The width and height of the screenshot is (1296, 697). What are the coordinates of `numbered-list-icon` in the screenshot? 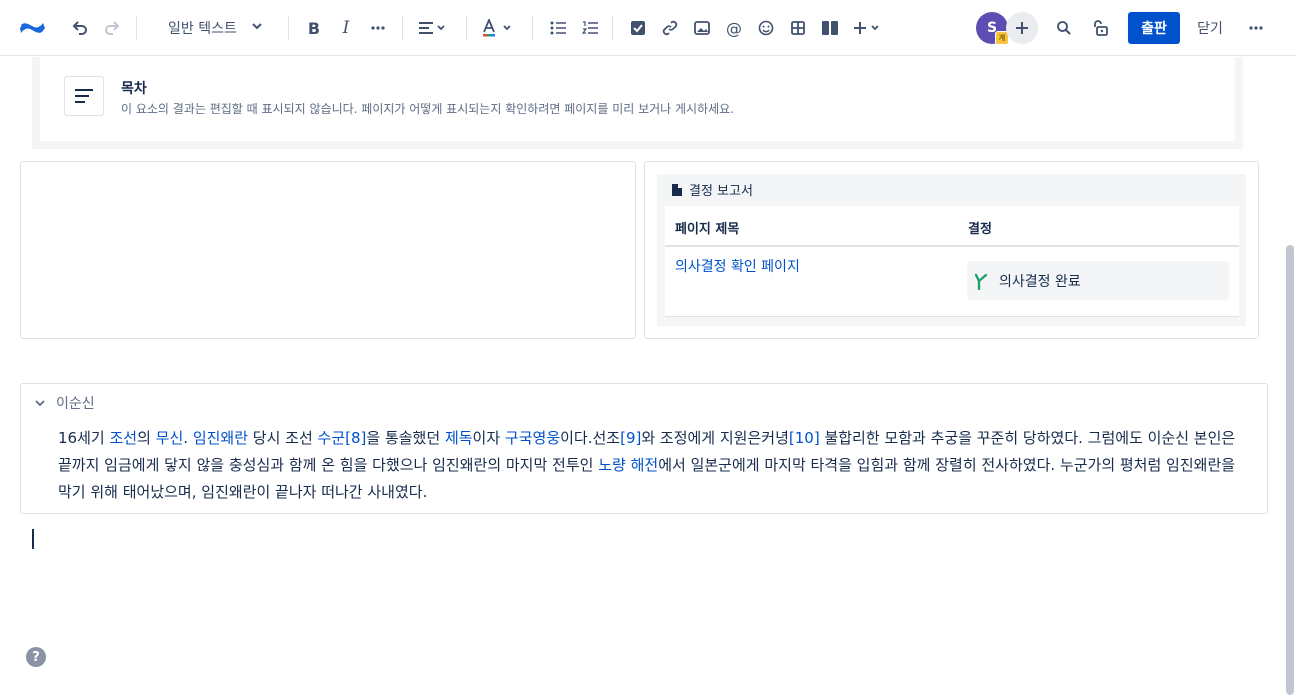 It's located at (590, 28).